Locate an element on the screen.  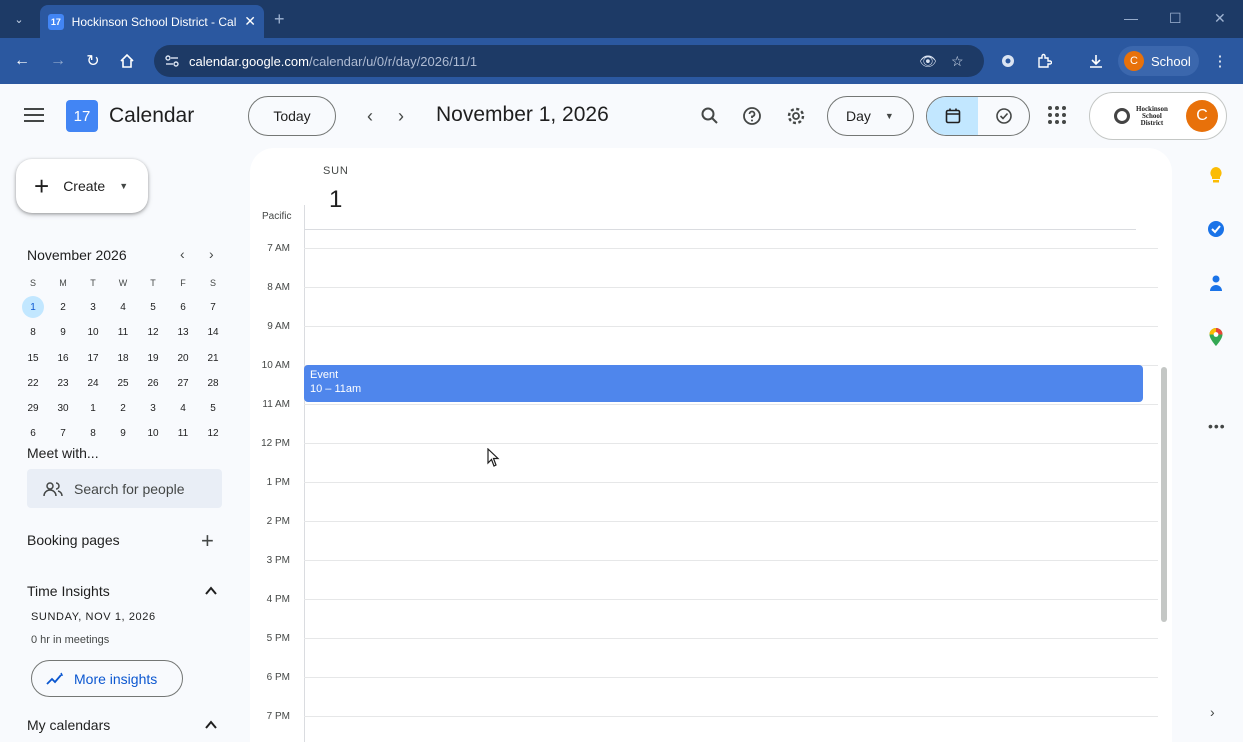
mini-calendar-day: 23 is located at coordinates (63, 383).